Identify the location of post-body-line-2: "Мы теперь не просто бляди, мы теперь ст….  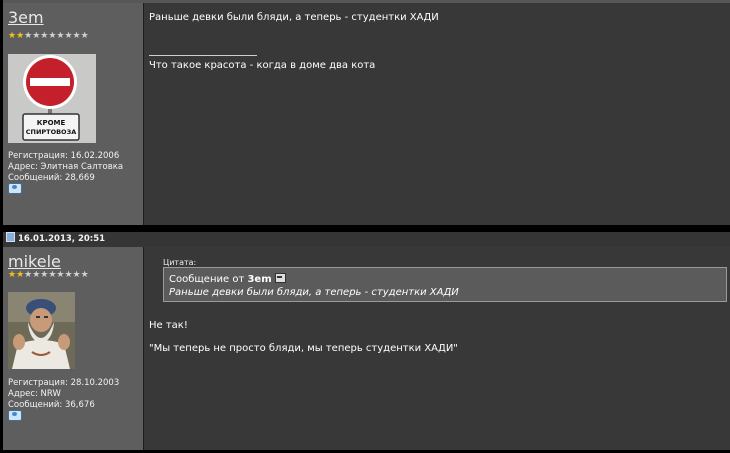
(303, 348).